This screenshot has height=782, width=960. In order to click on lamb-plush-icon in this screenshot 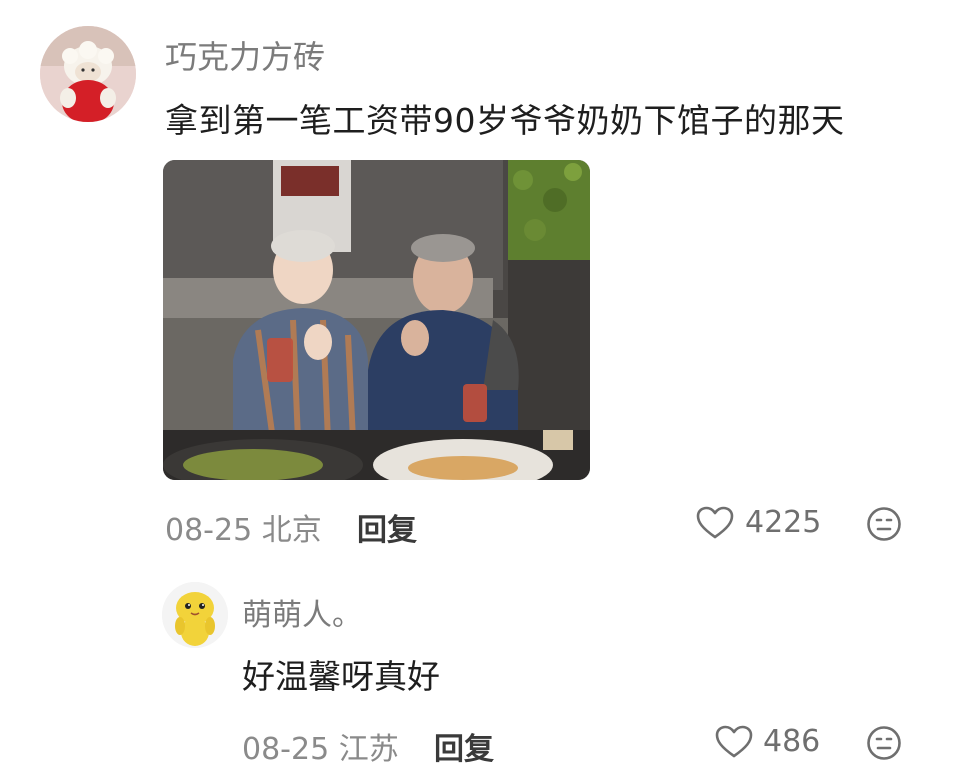, I will do `click(88, 74)`.